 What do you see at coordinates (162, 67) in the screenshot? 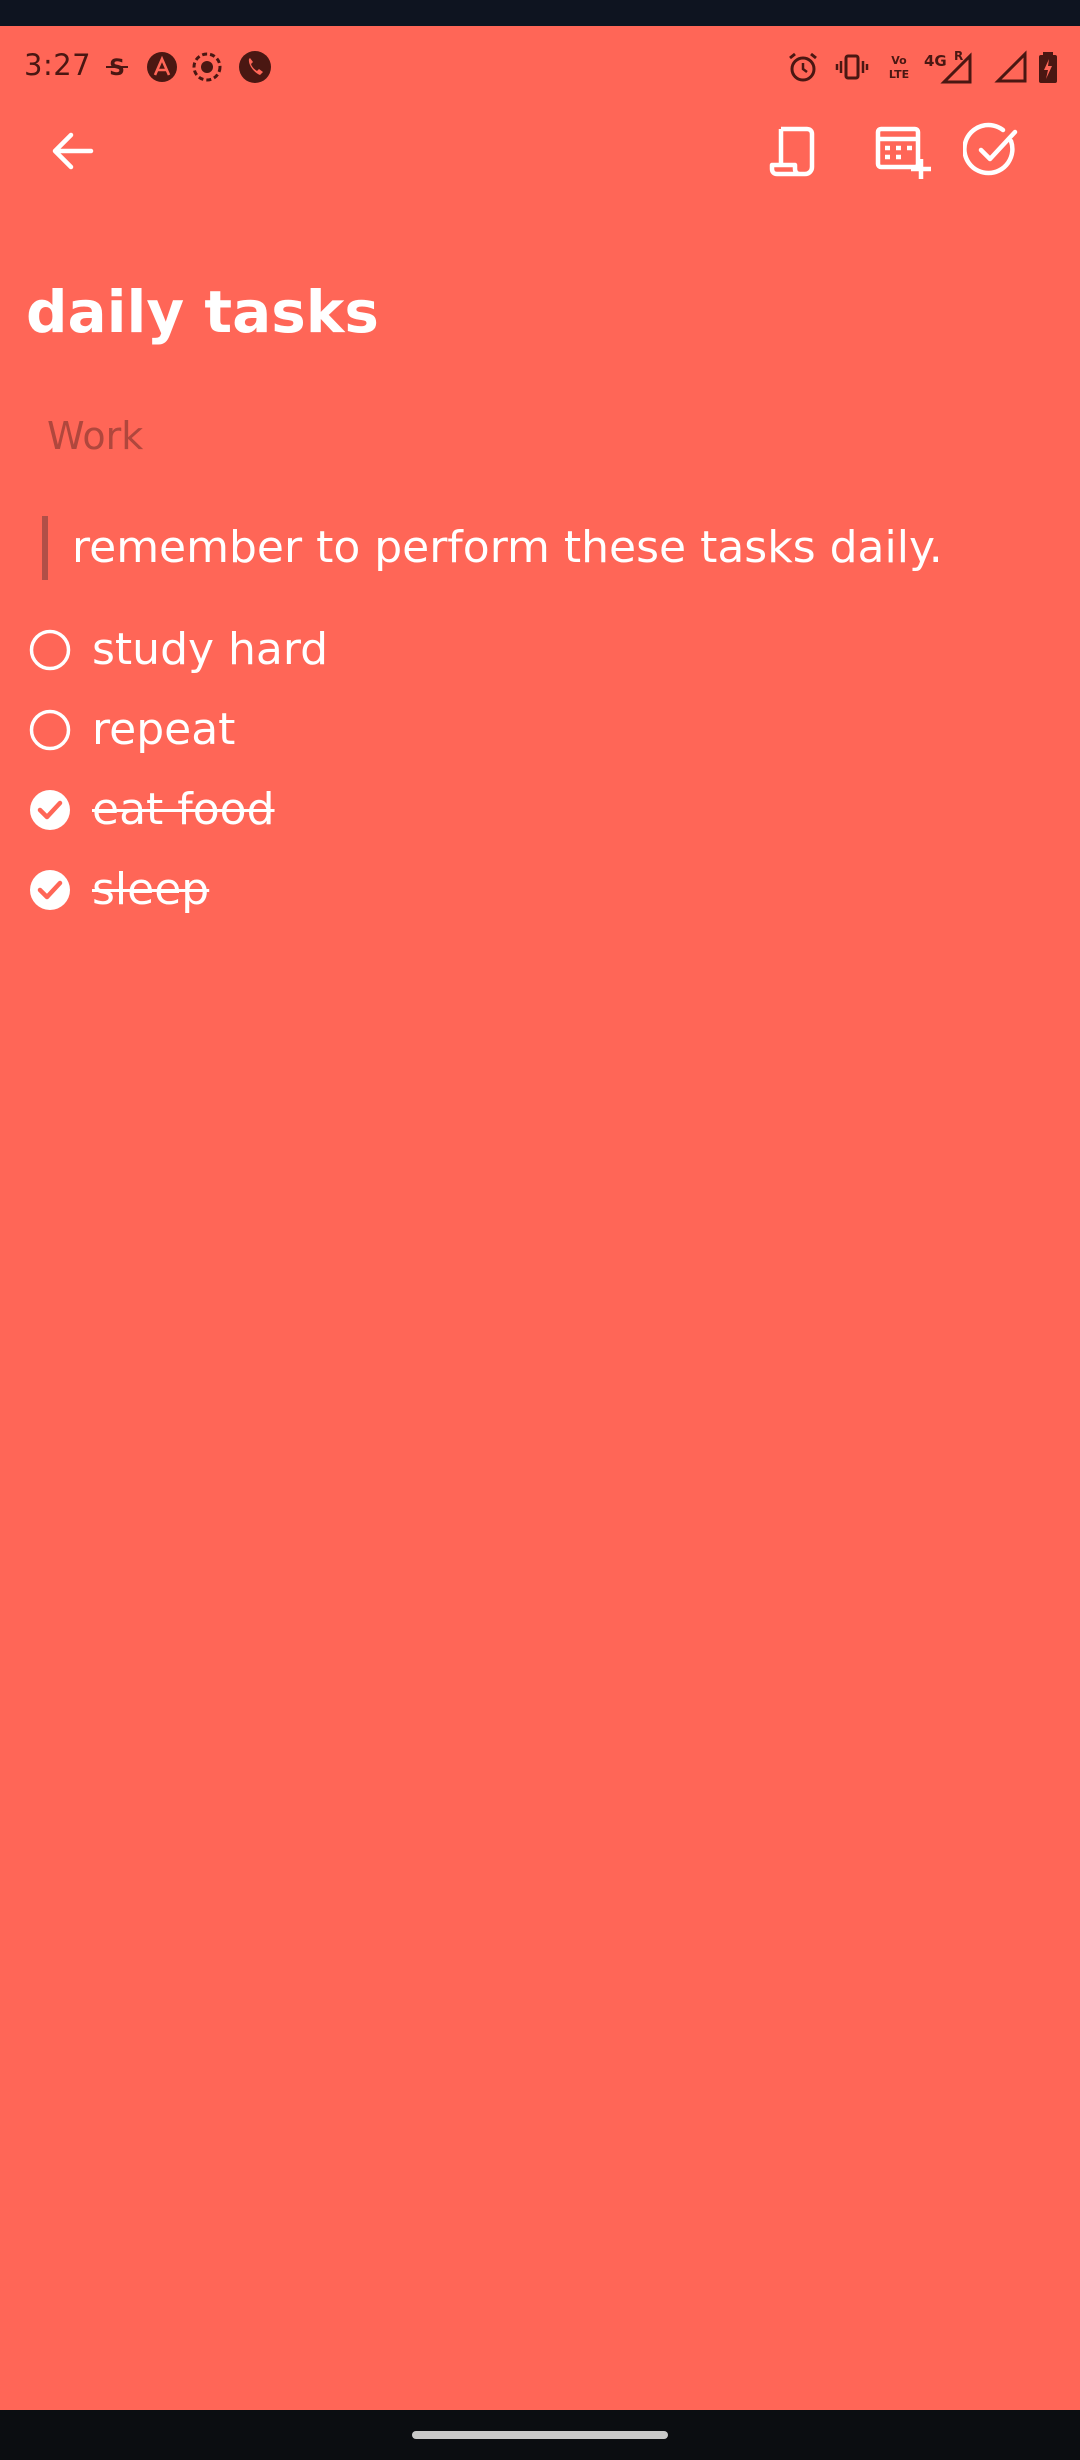
I see `app-a-icon` at bounding box center [162, 67].